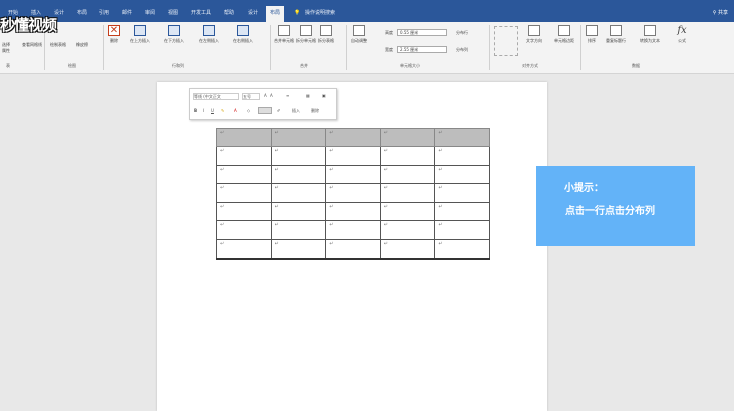 Image resolution: width=734 pixels, height=411 pixels. Describe the element at coordinates (592, 34) in the screenshot. I see `sort-button: 排序` at that location.